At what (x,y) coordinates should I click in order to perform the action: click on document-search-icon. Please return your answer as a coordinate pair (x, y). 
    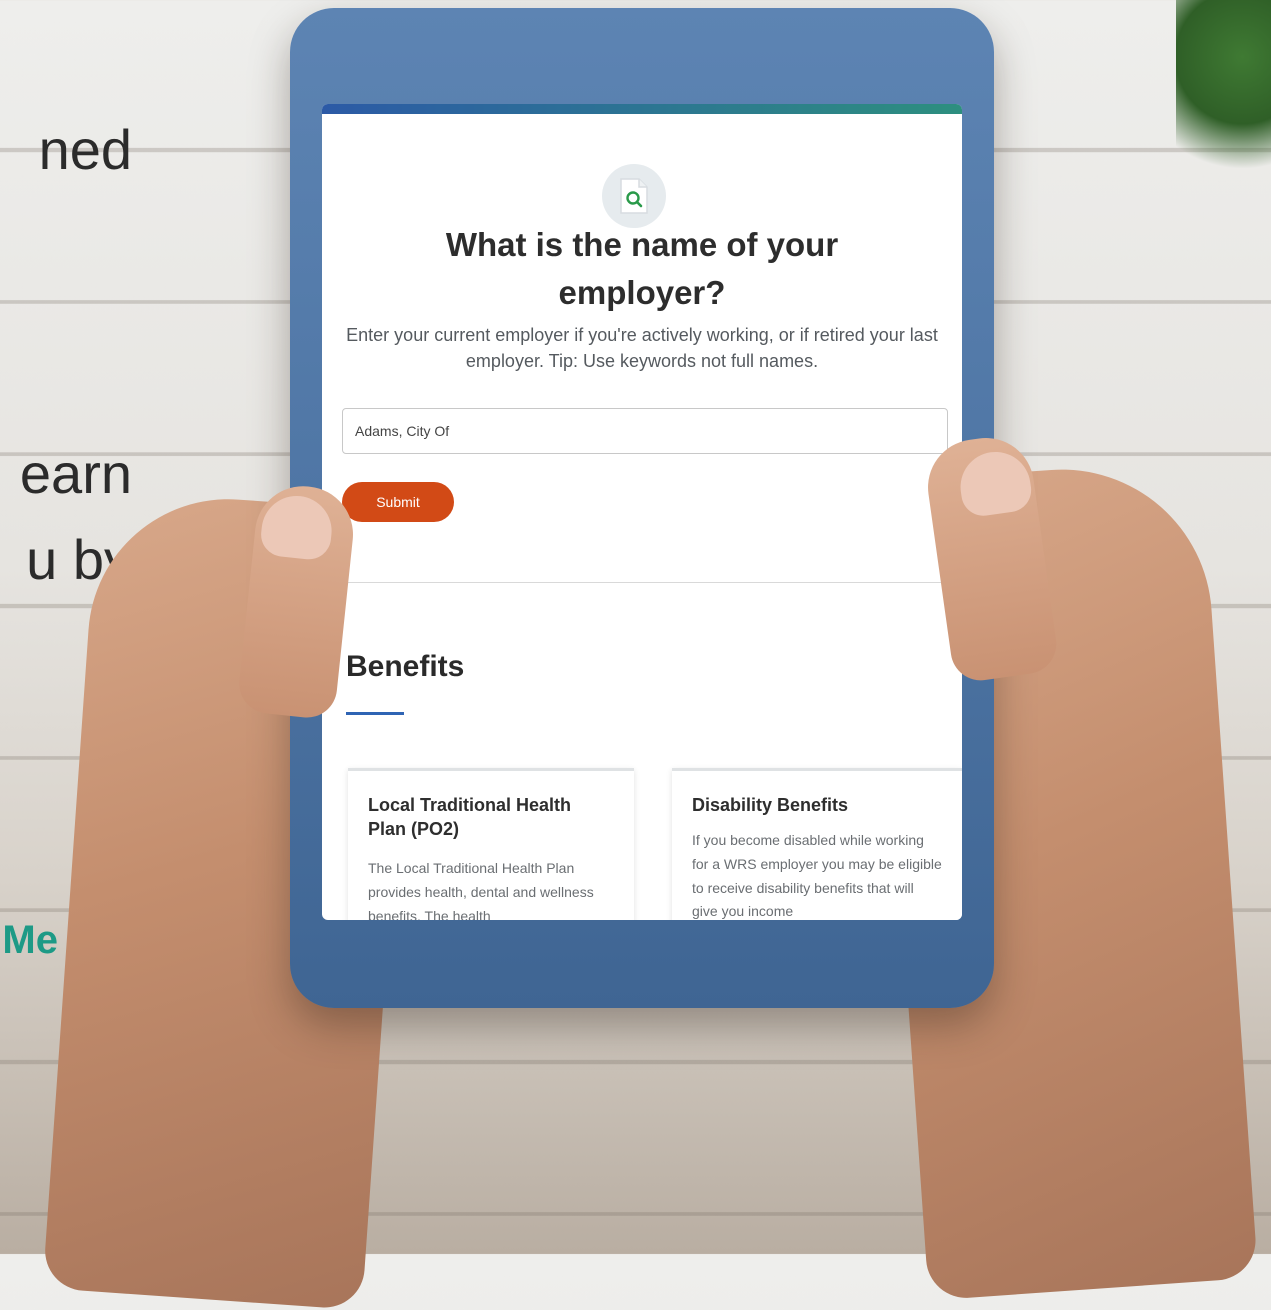
    Looking at the image, I should click on (634, 196).